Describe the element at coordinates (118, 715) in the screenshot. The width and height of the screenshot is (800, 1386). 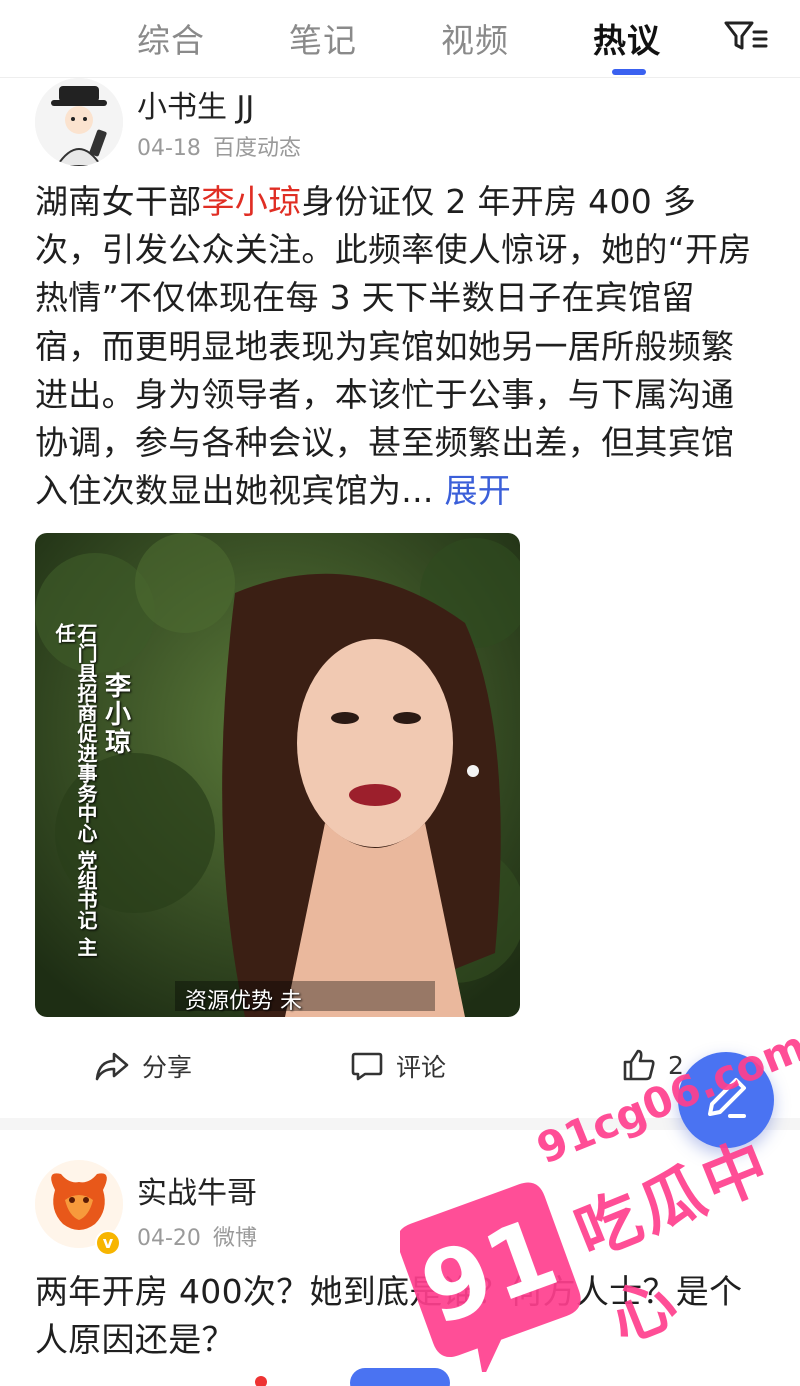
I see `image-caption-name: 李小琼` at that location.